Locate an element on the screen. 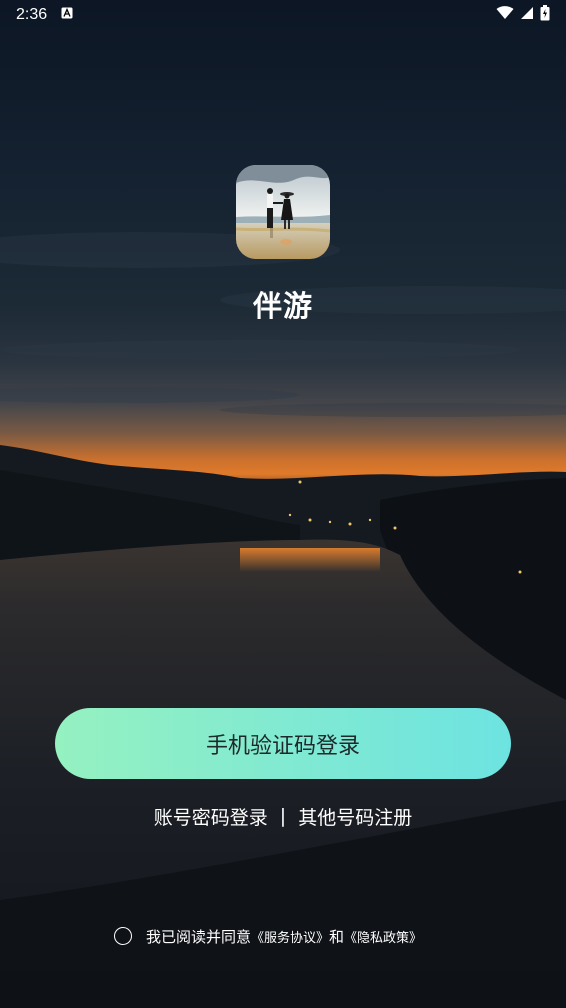  password-login-link: 账号密码登录 is located at coordinates (211, 816).